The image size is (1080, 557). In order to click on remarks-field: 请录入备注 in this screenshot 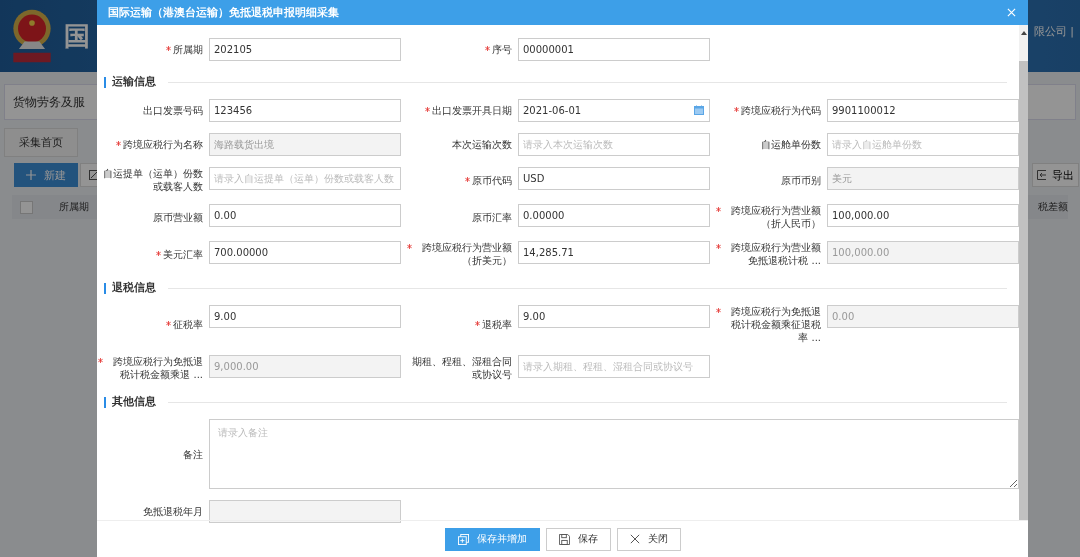, I will do `click(614, 454)`.